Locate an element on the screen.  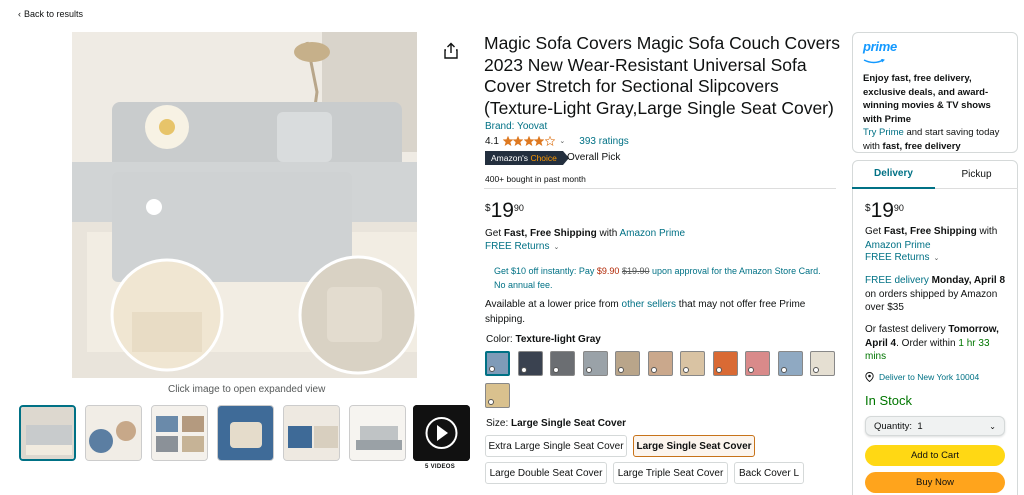
try-prime-link: Try Prime is located at coordinates (883, 132).